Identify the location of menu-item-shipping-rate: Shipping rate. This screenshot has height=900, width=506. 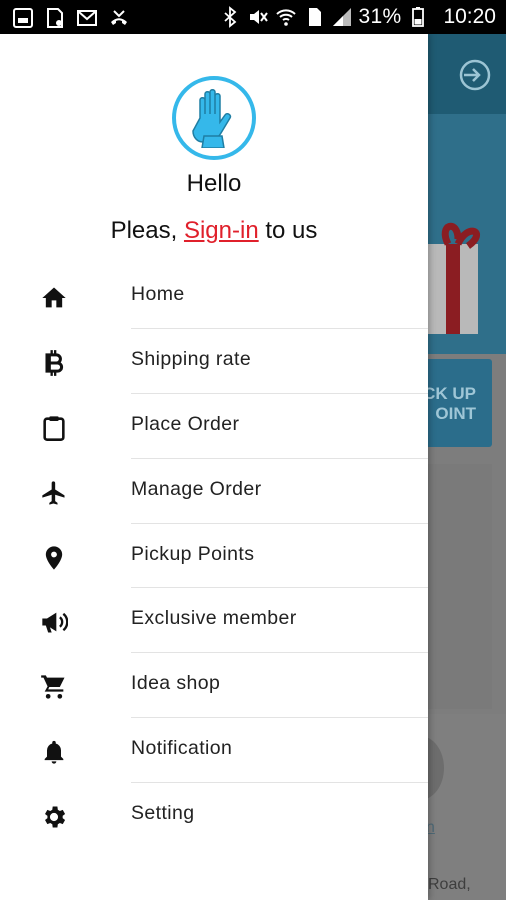
(214, 361).